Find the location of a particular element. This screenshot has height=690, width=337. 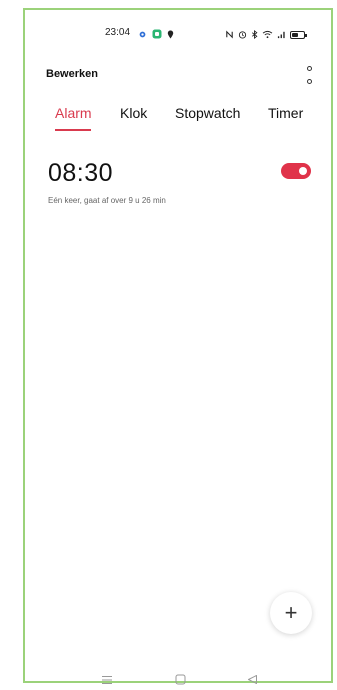

alarm-description: Eén keer, gaat af over 9 u 26 min is located at coordinates (107, 200).